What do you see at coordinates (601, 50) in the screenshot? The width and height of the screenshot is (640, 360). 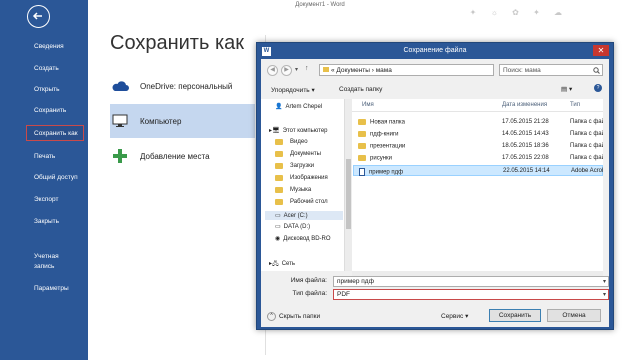 I see `close-button: ✕` at bounding box center [601, 50].